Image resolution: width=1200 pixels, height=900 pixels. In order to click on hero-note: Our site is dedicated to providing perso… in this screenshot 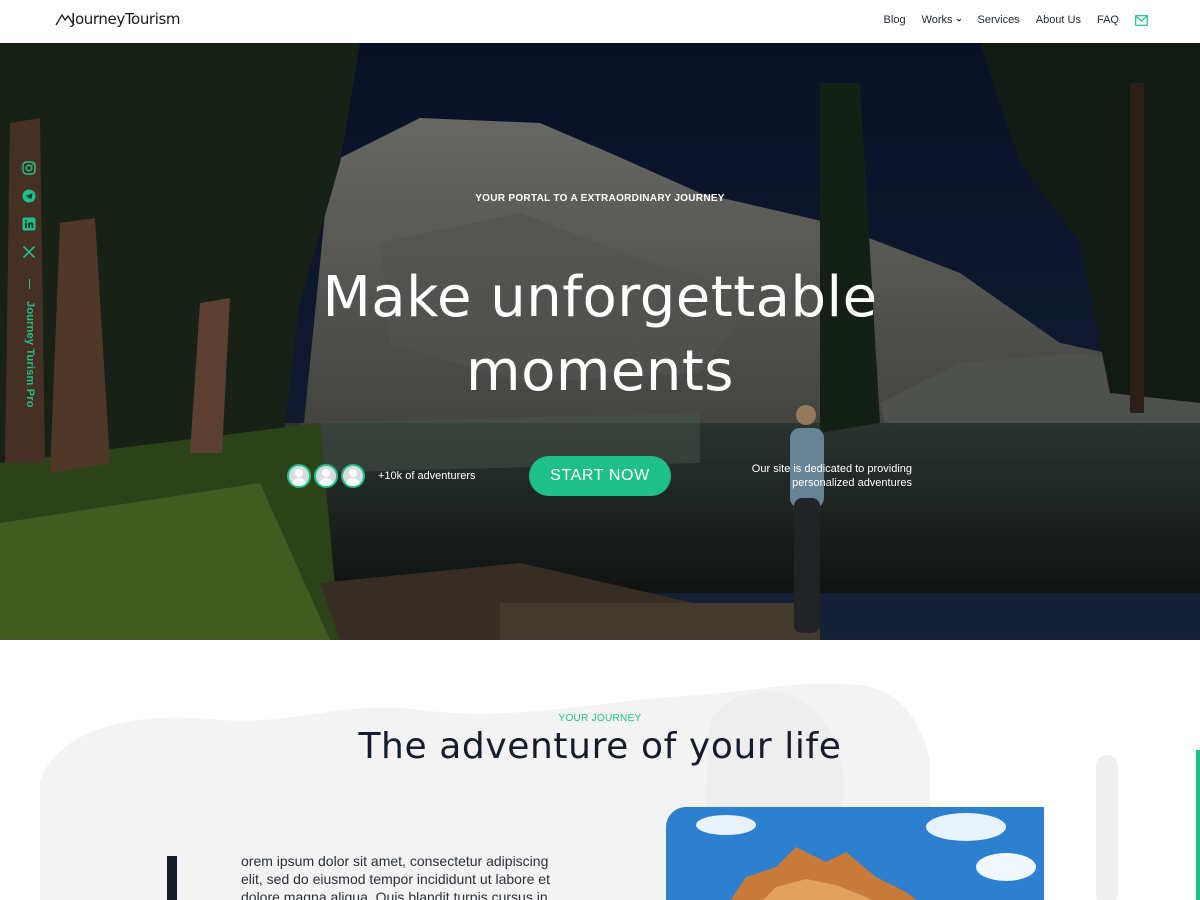, I will do `click(812, 476)`.